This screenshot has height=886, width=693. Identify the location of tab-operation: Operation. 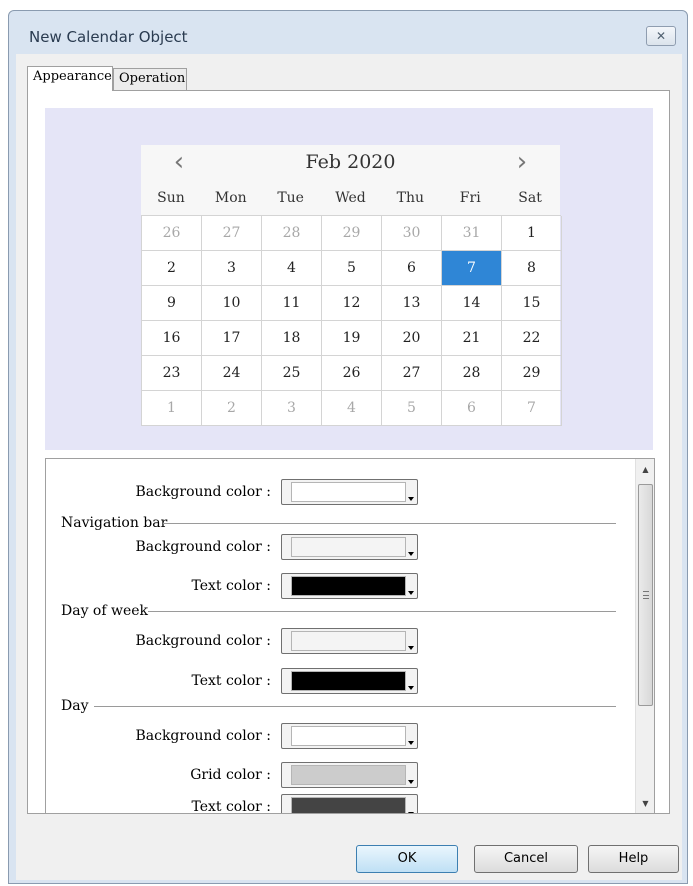
(150, 79).